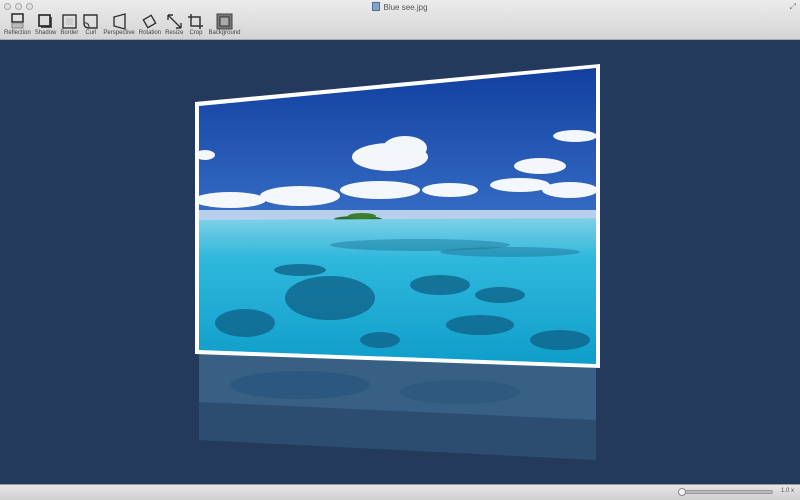  What do you see at coordinates (17, 21) in the screenshot?
I see `reflection-icon` at bounding box center [17, 21].